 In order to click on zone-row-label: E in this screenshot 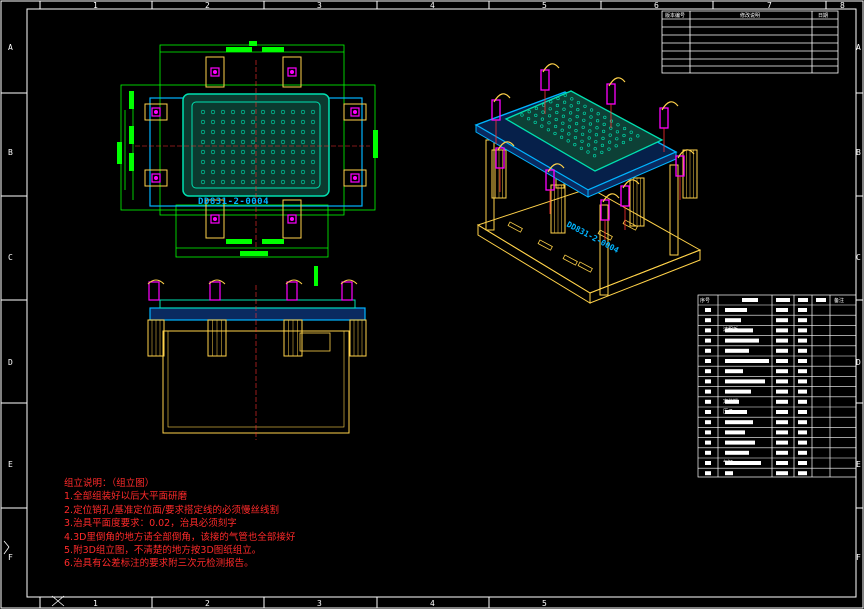, I will do `click(10, 464)`.